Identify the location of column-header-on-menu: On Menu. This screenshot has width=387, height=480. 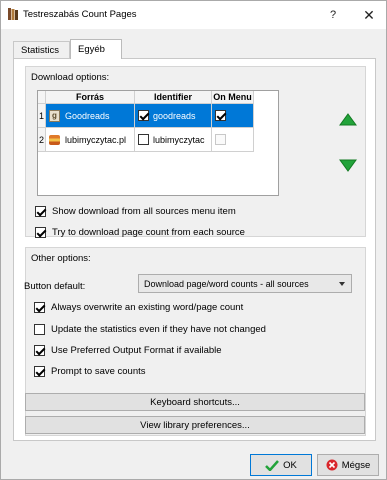
(233, 97).